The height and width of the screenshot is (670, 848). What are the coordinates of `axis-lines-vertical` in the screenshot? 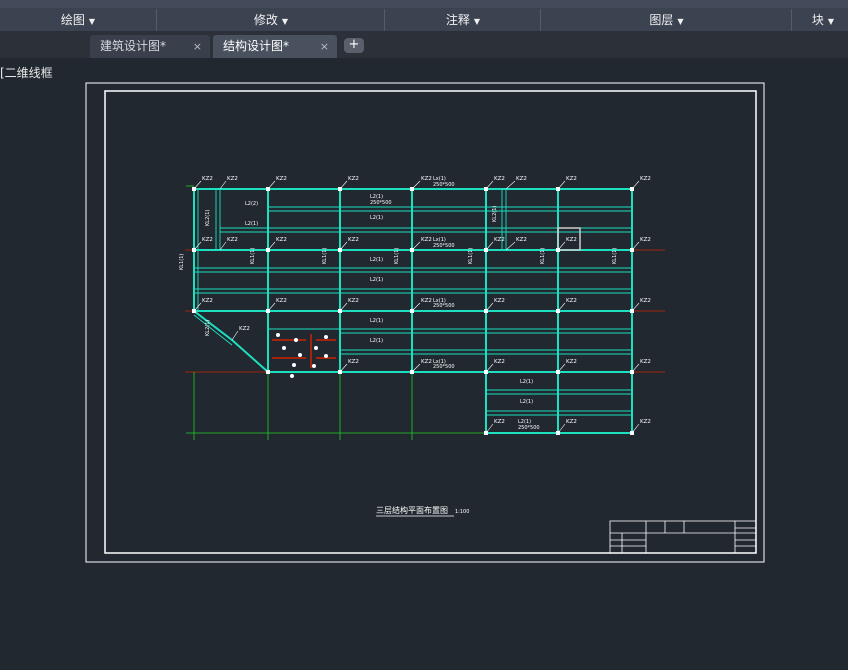 It's located at (336, 312).